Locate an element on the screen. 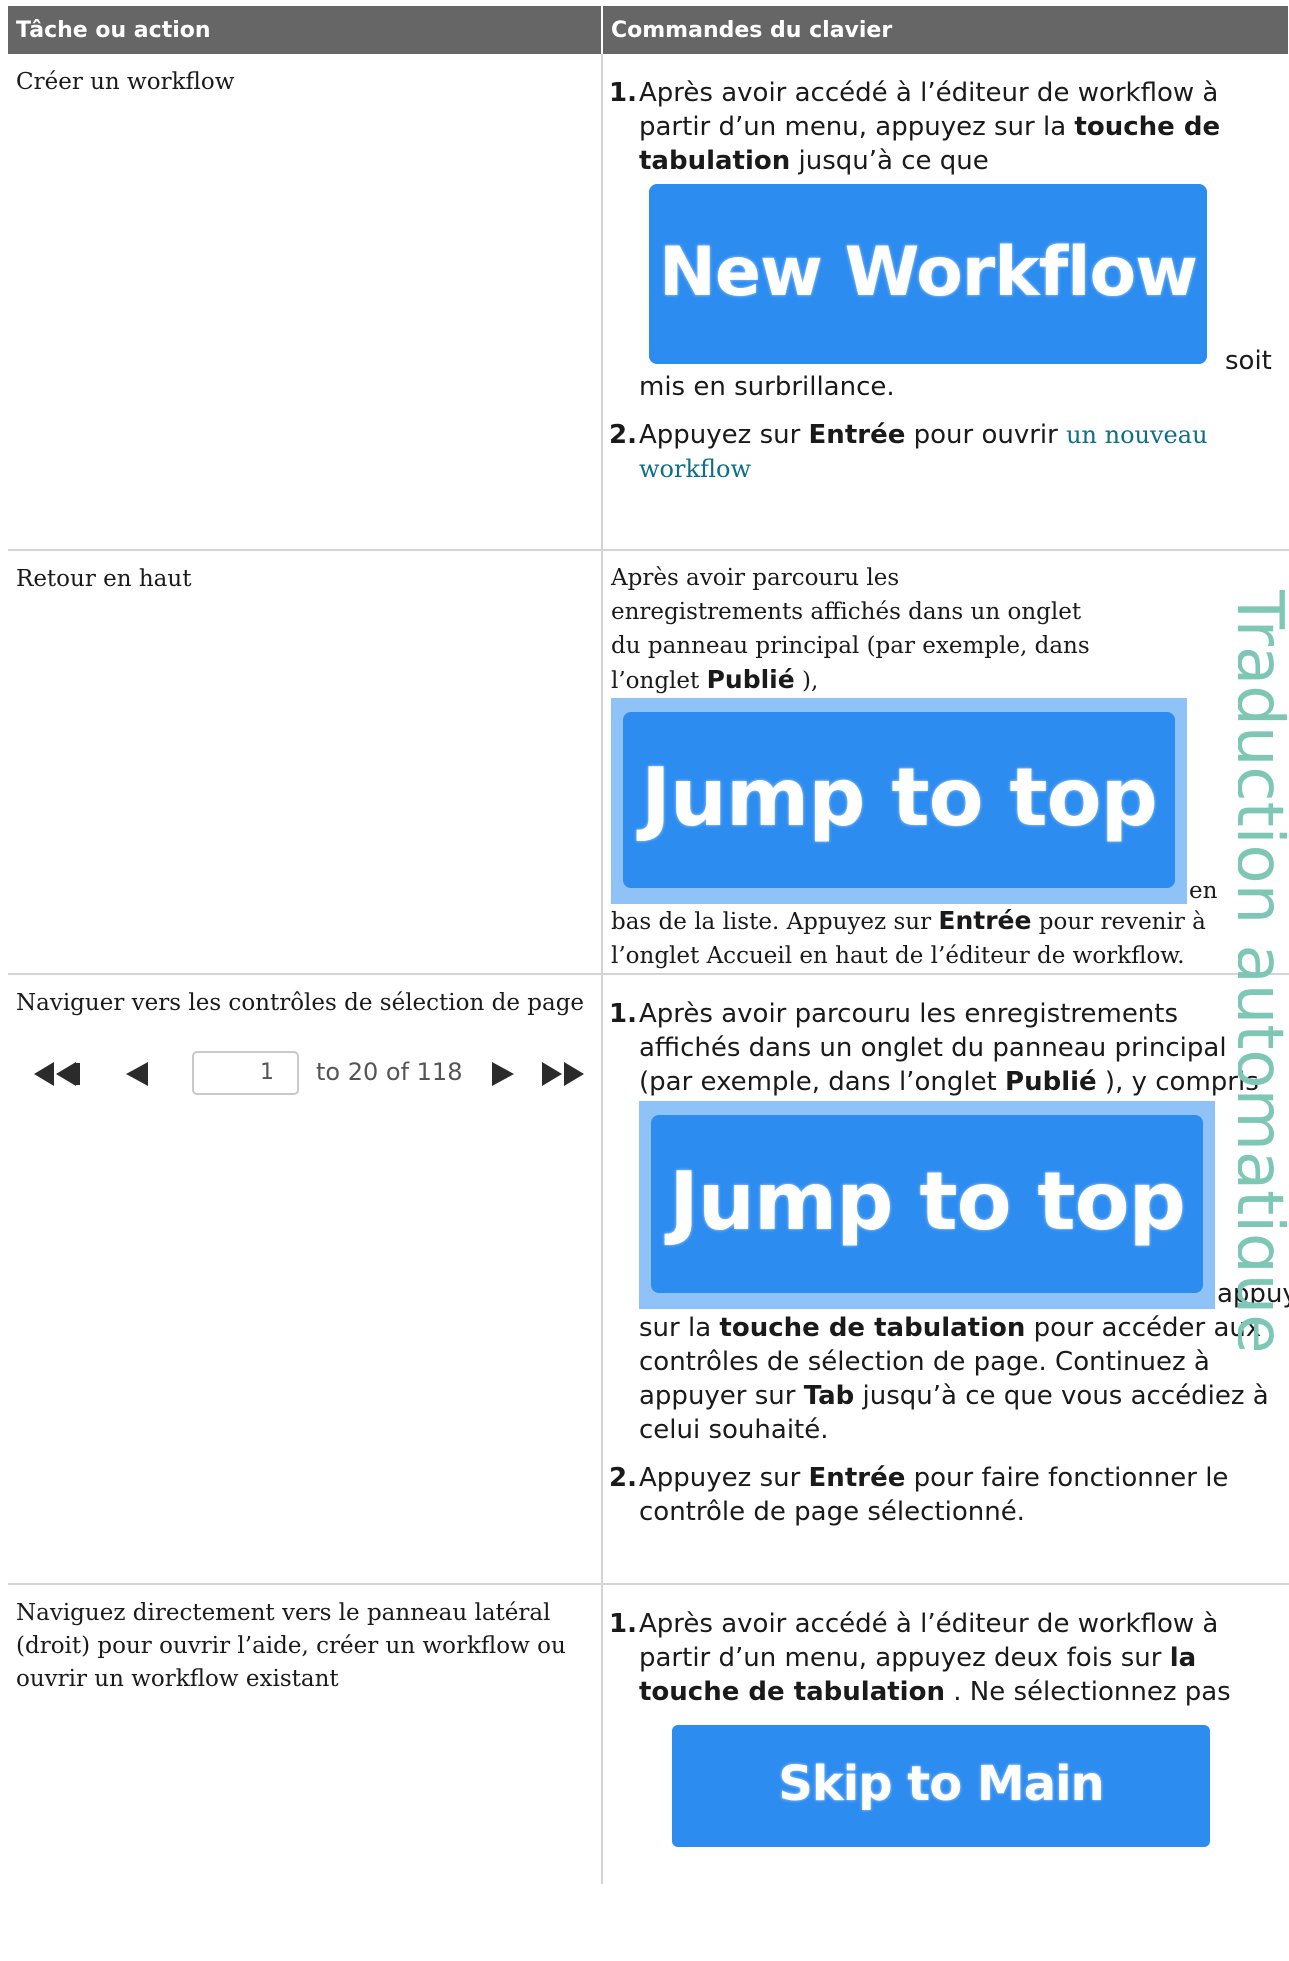 The image size is (1289, 1961). skip-to-main-content-button-image: Skip to Main Content is located at coordinates (941, 1827).